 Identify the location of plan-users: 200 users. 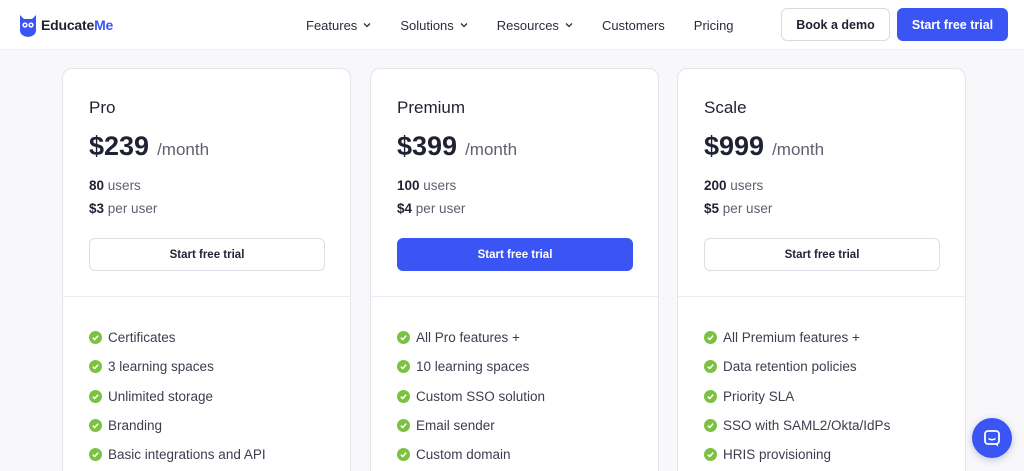
(733, 185).